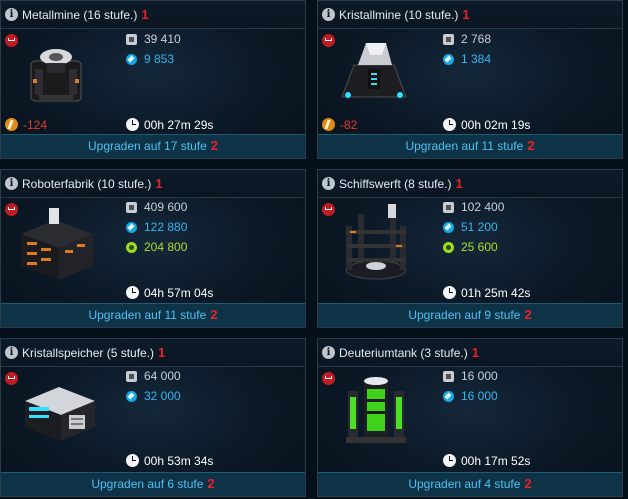  I want to click on build-time: 01h 25m 42s, so click(496, 293).